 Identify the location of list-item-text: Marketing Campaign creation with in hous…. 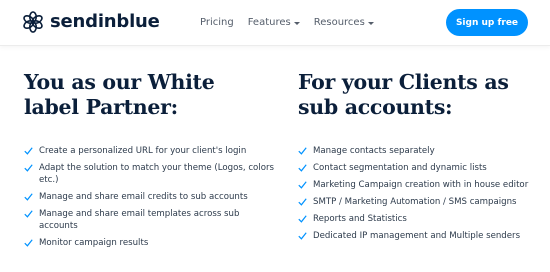
(421, 185).